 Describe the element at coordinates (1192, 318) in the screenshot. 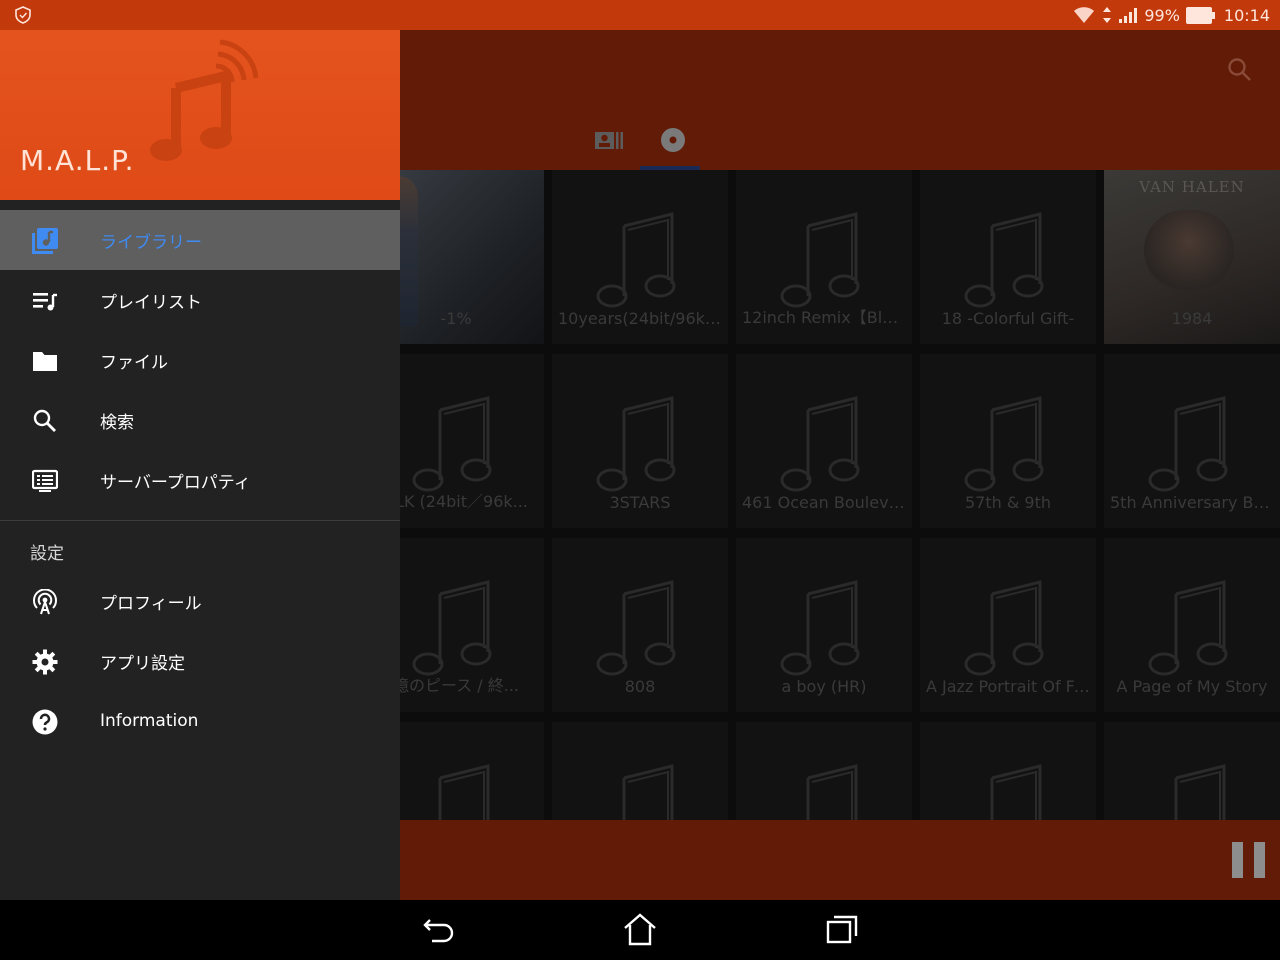

I see `album-title: 1984` at that location.